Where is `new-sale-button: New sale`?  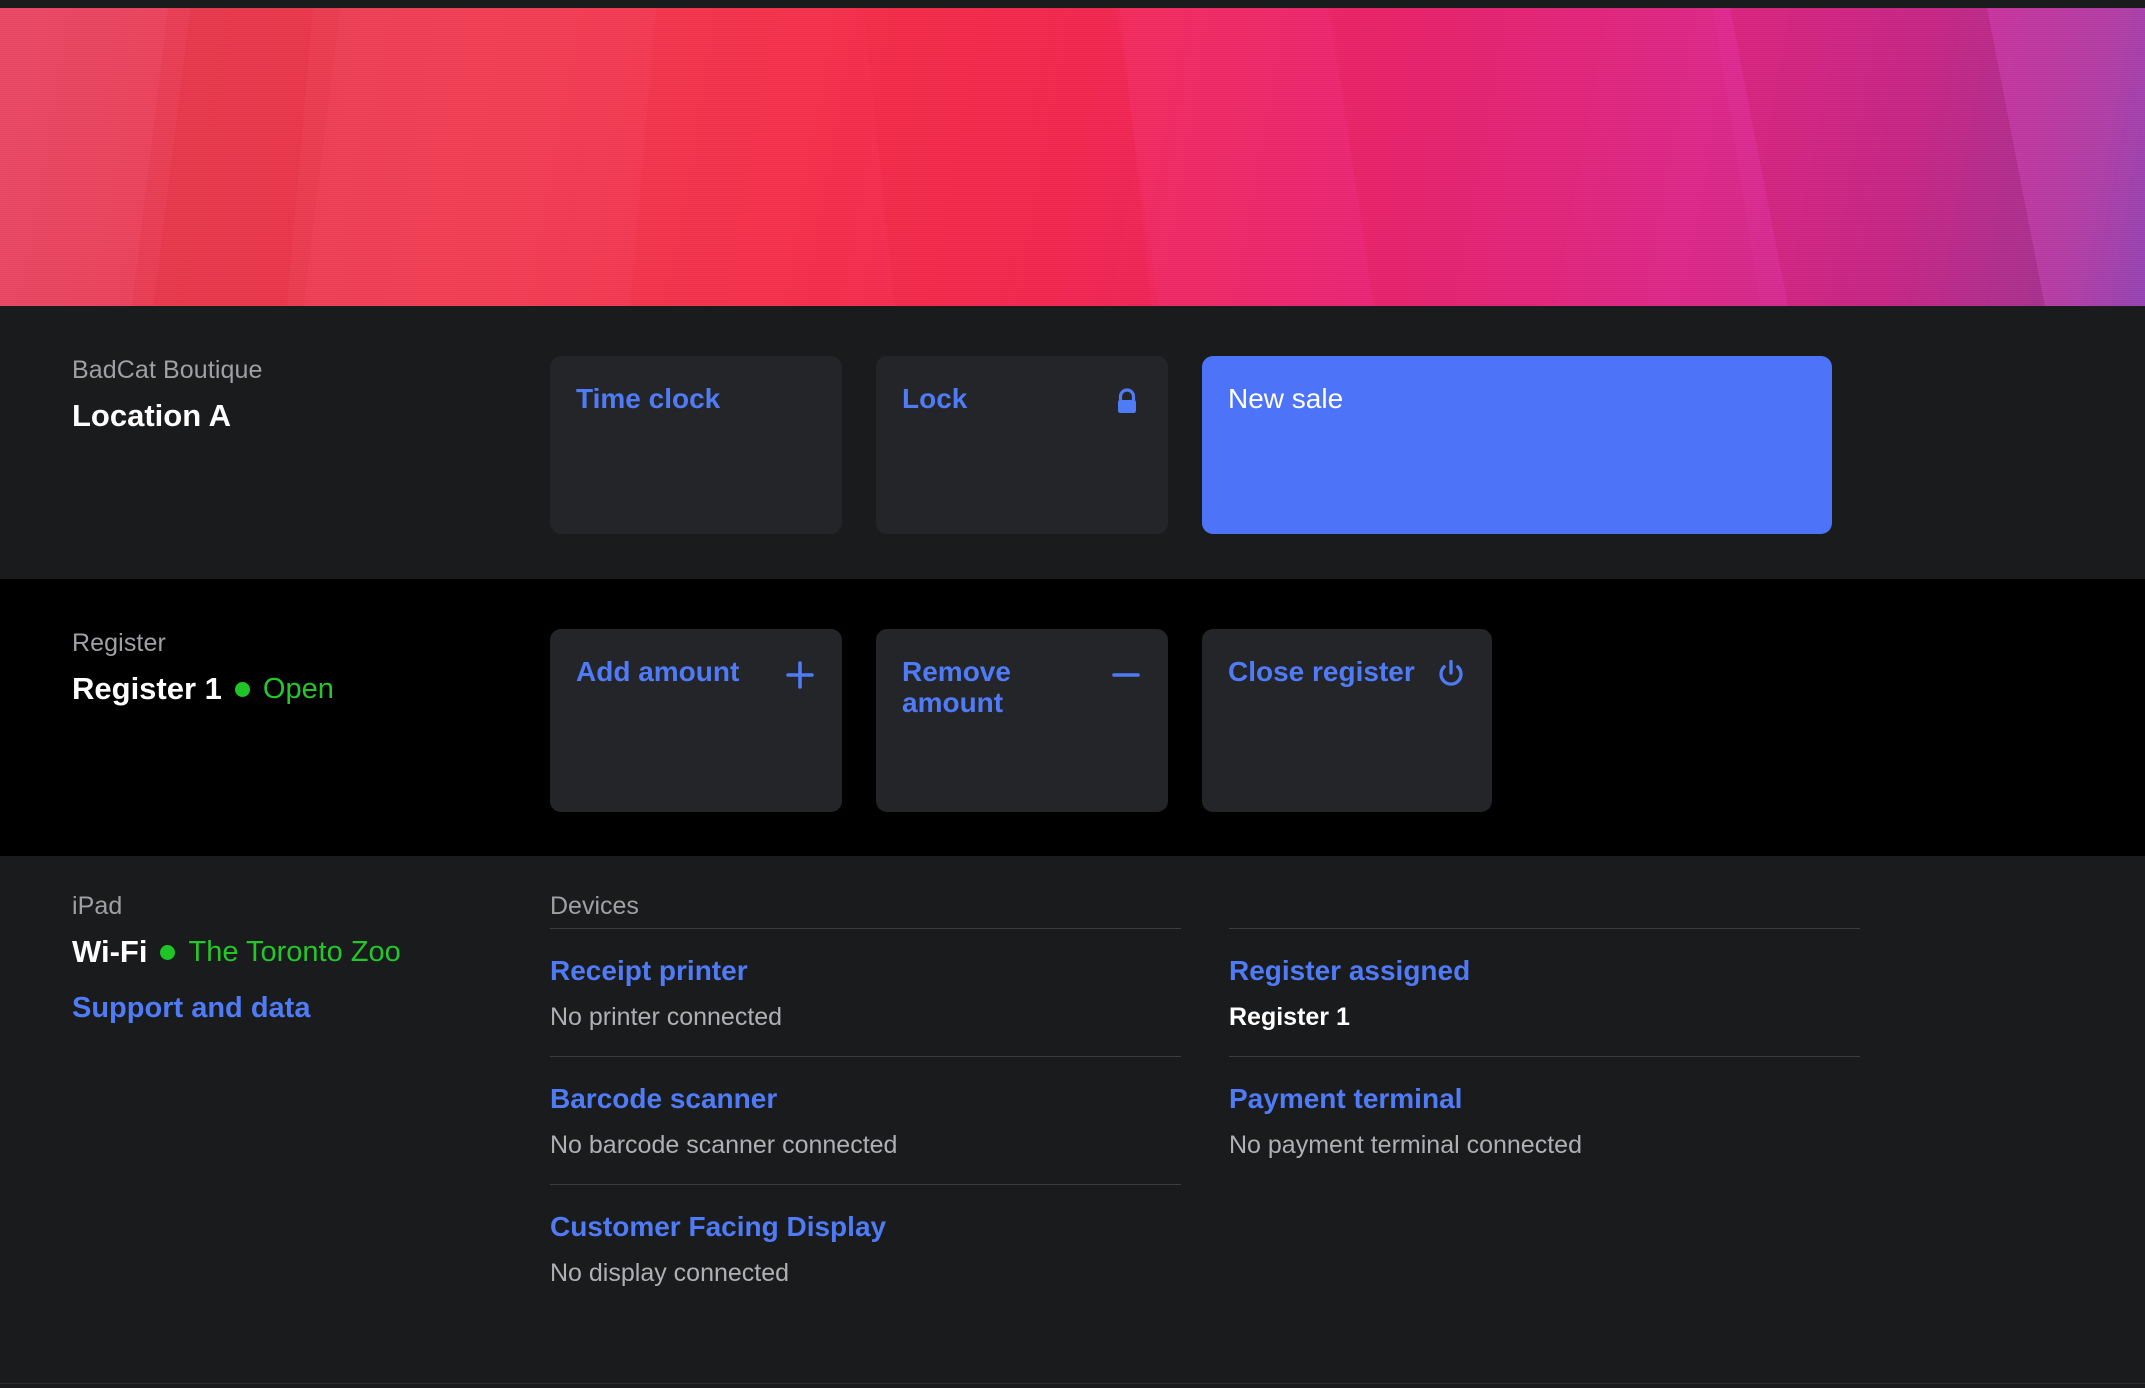
new-sale-button: New sale is located at coordinates (1517, 445).